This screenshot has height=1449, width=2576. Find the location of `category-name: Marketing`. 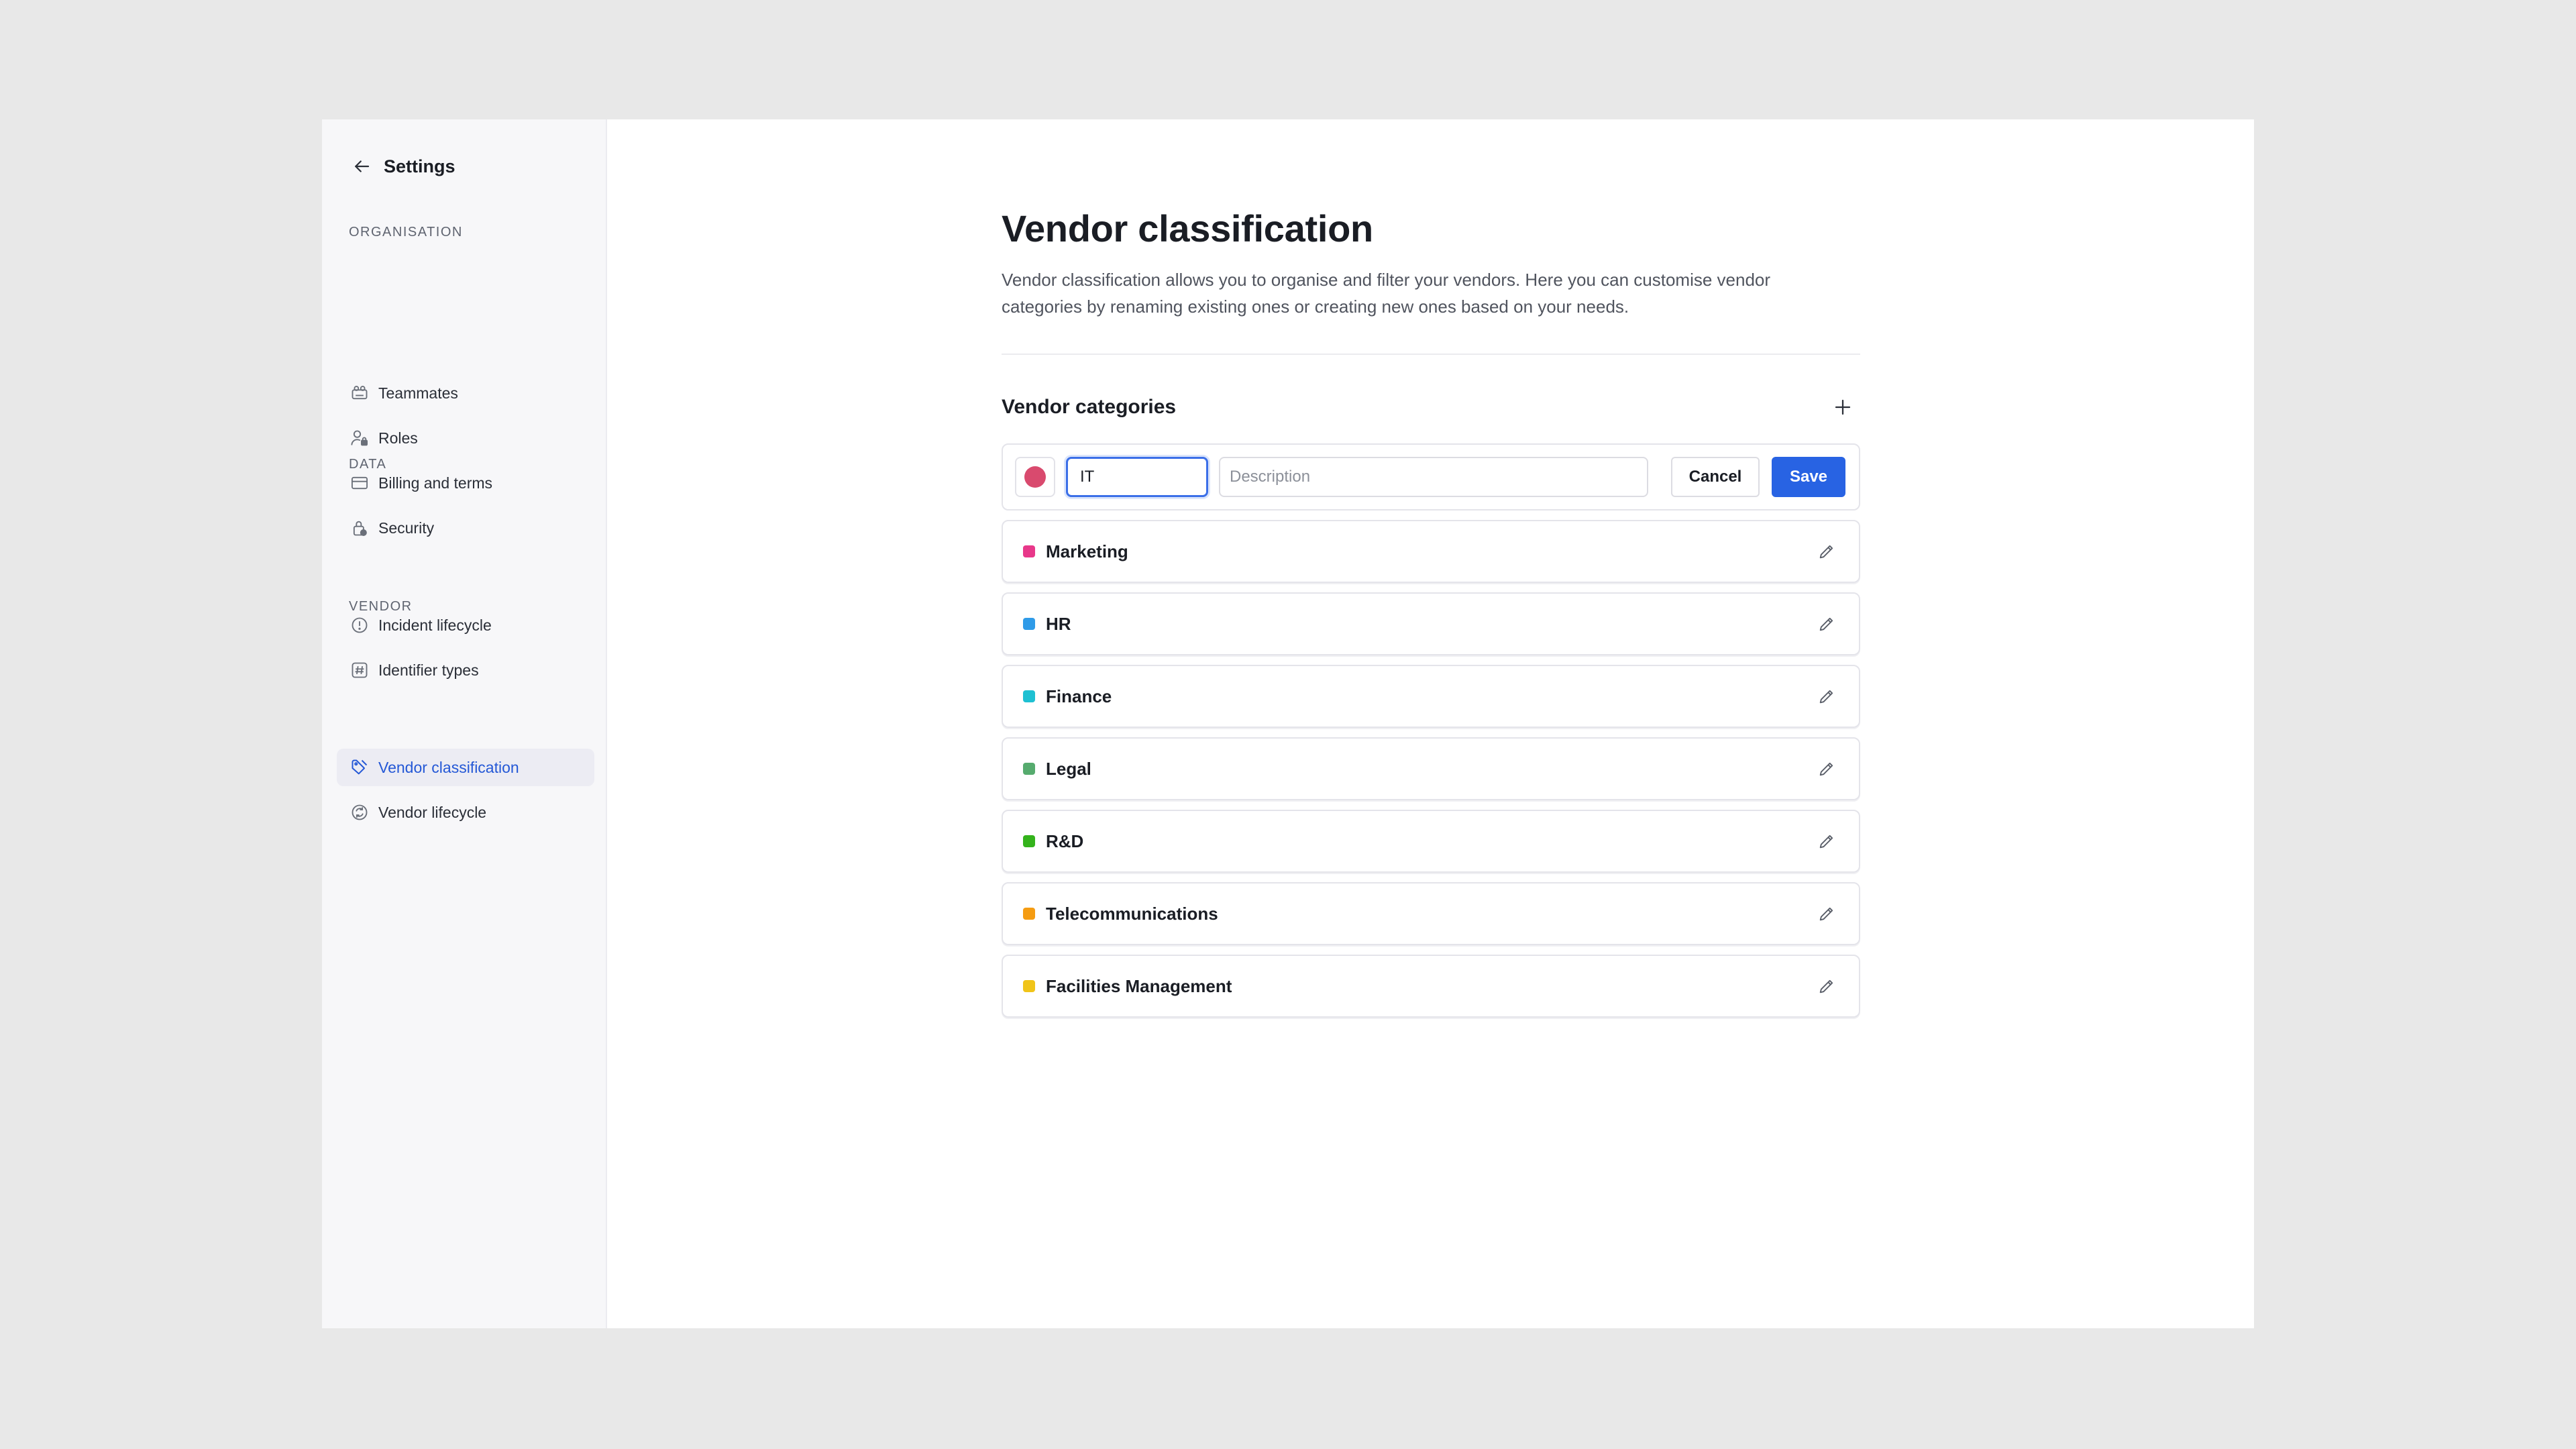

category-name: Marketing is located at coordinates (1087, 551).